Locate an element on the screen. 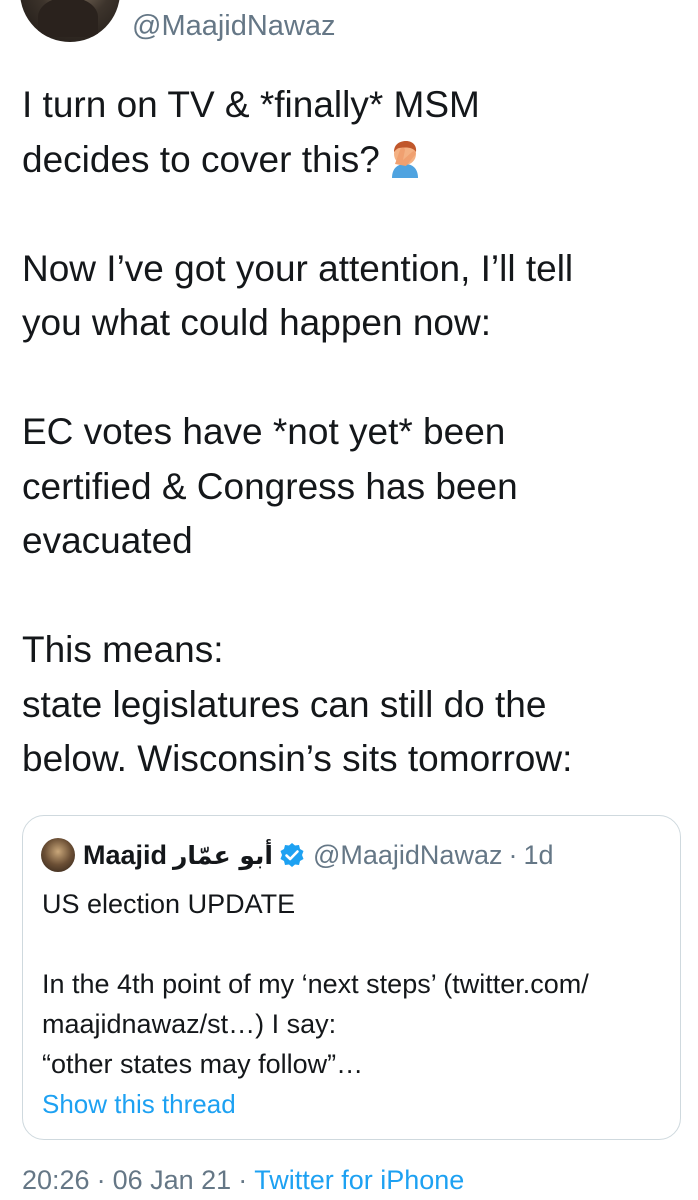 This screenshot has width=698, height=1200. tweet-line: state legislatures can still do the is located at coordinates (284, 704).